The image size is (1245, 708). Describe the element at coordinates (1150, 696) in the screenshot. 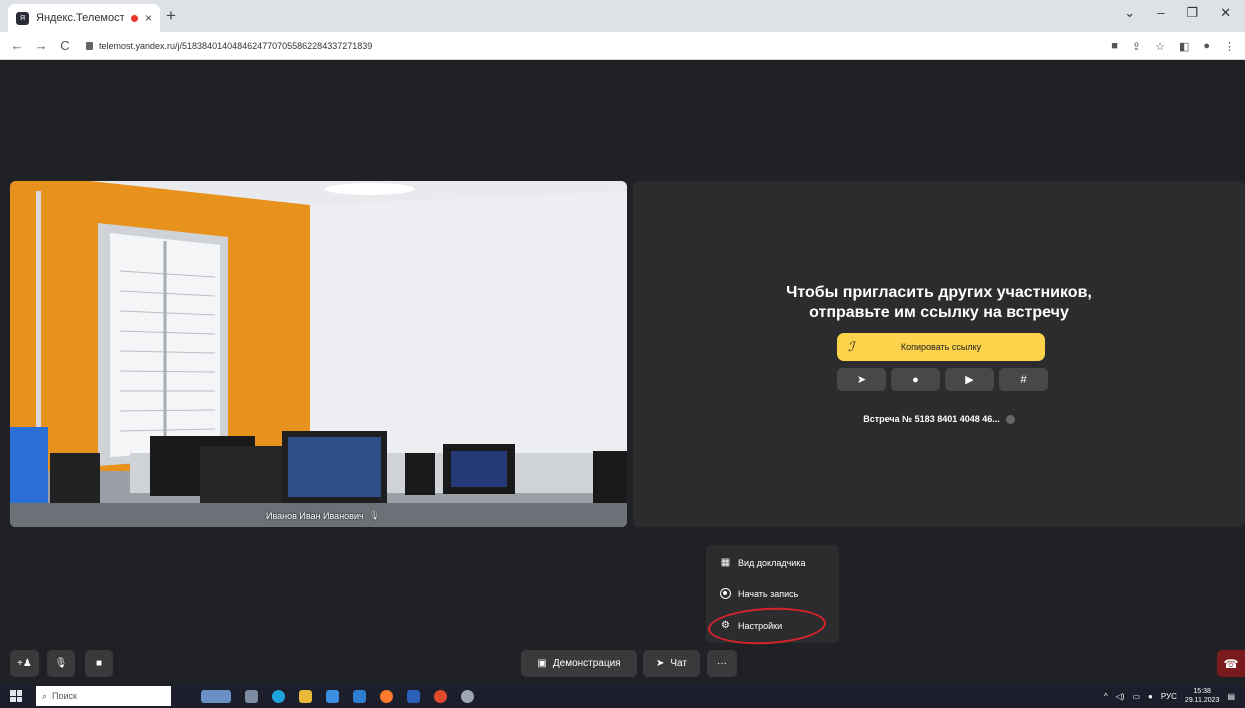

I see `mic-tray-icon: ●` at that location.